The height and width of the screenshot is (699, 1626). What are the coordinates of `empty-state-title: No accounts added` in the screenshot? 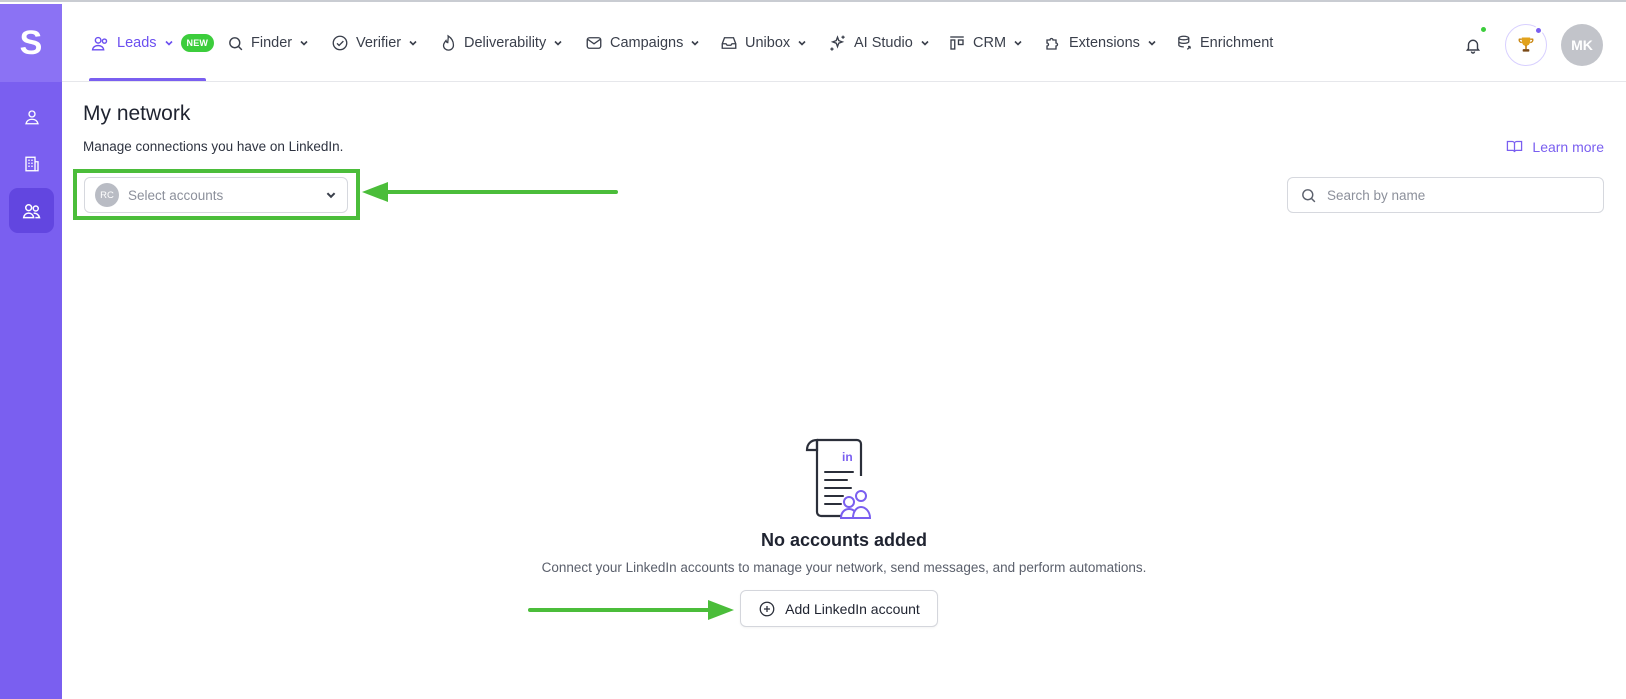 It's located at (844, 540).